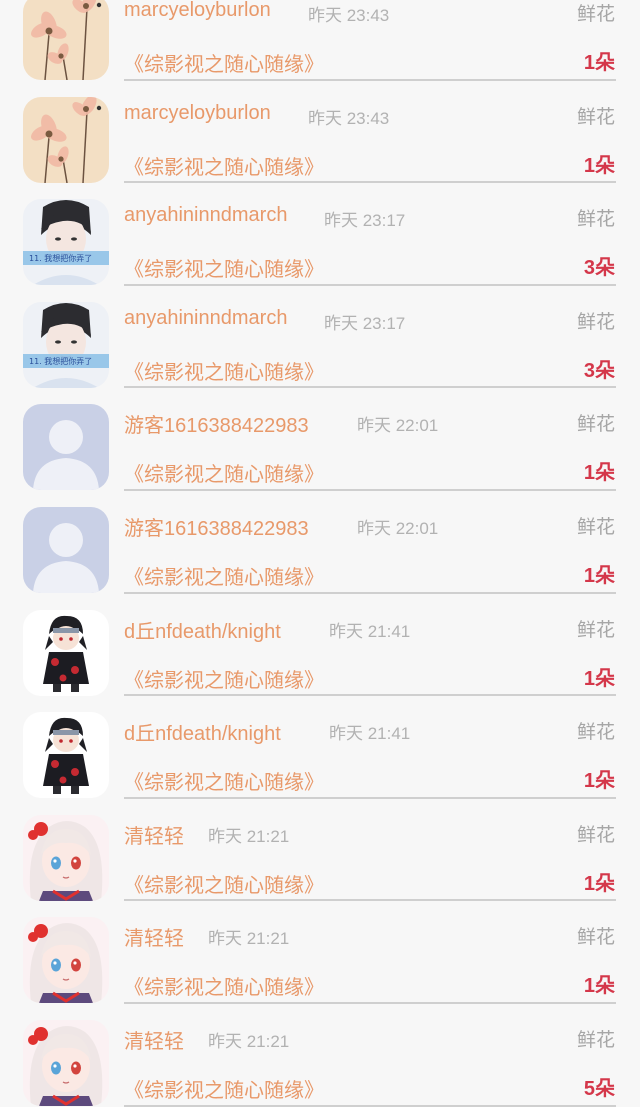 Image resolution: width=640 pixels, height=1107 pixels. What do you see at coordinates (370, 1105) in the screenshot?
I see `row-divider` at bounding box center [370, 1105].